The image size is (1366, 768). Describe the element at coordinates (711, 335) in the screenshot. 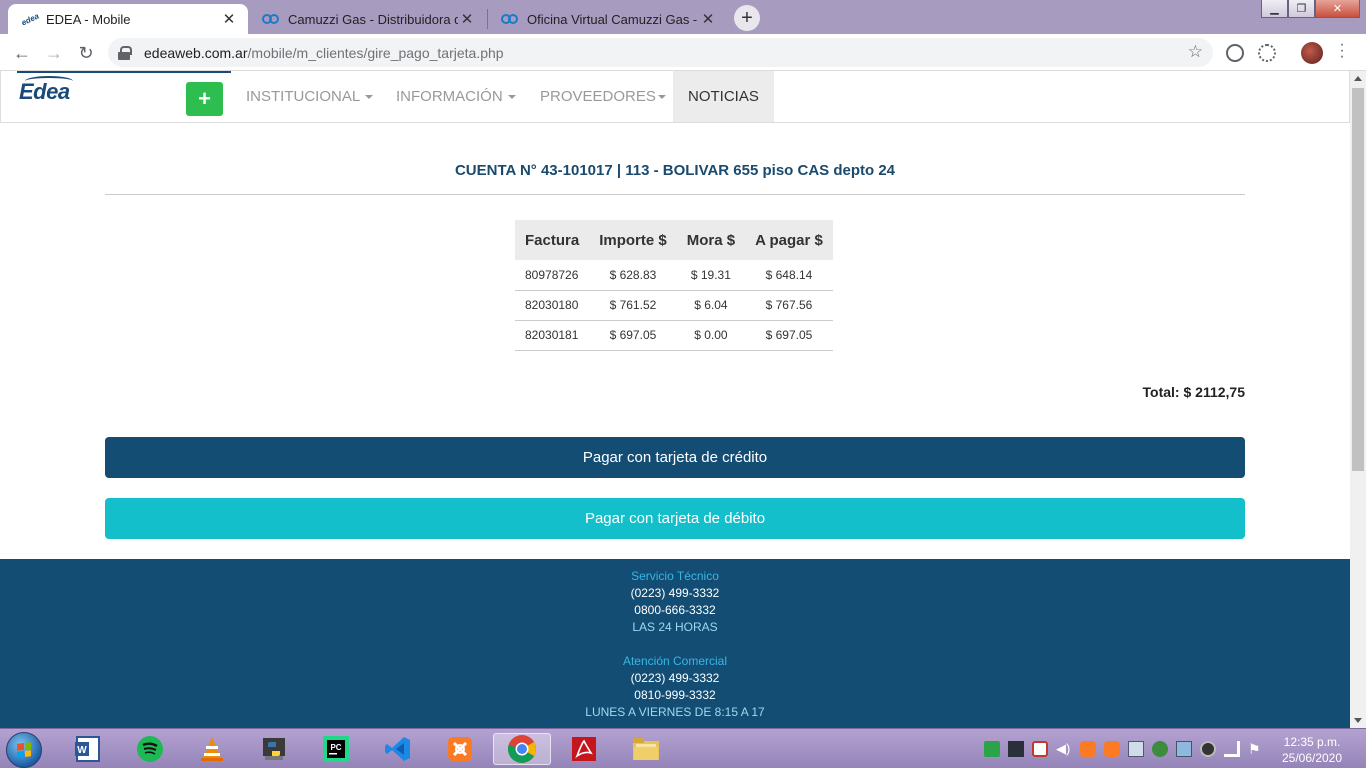

I see `invoice-late-fee: $ 0.00` at that location.